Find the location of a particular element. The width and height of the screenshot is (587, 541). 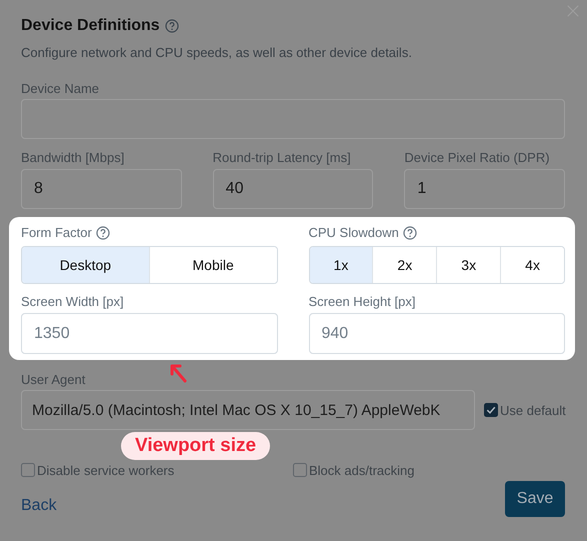

field-label: Device Name is located at coordinates (60, 89).